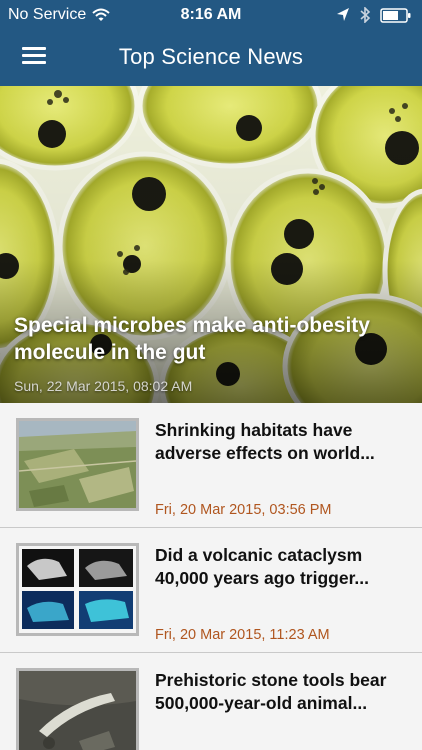  I want to click on app-header: No Service 8:16 AM Top Science News, so click(211, 43).